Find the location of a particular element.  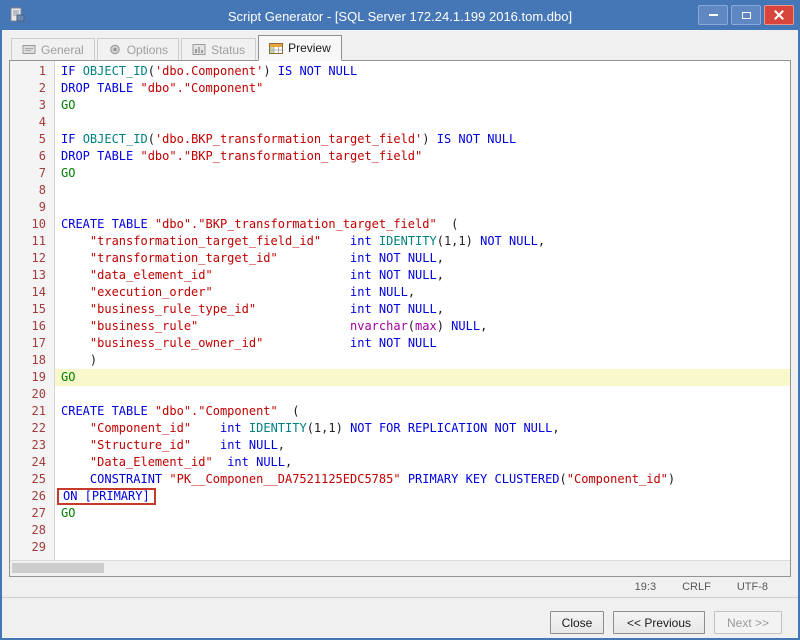

code-line: 26 ON [PRIMARY] is located at coordinates (400, 496).